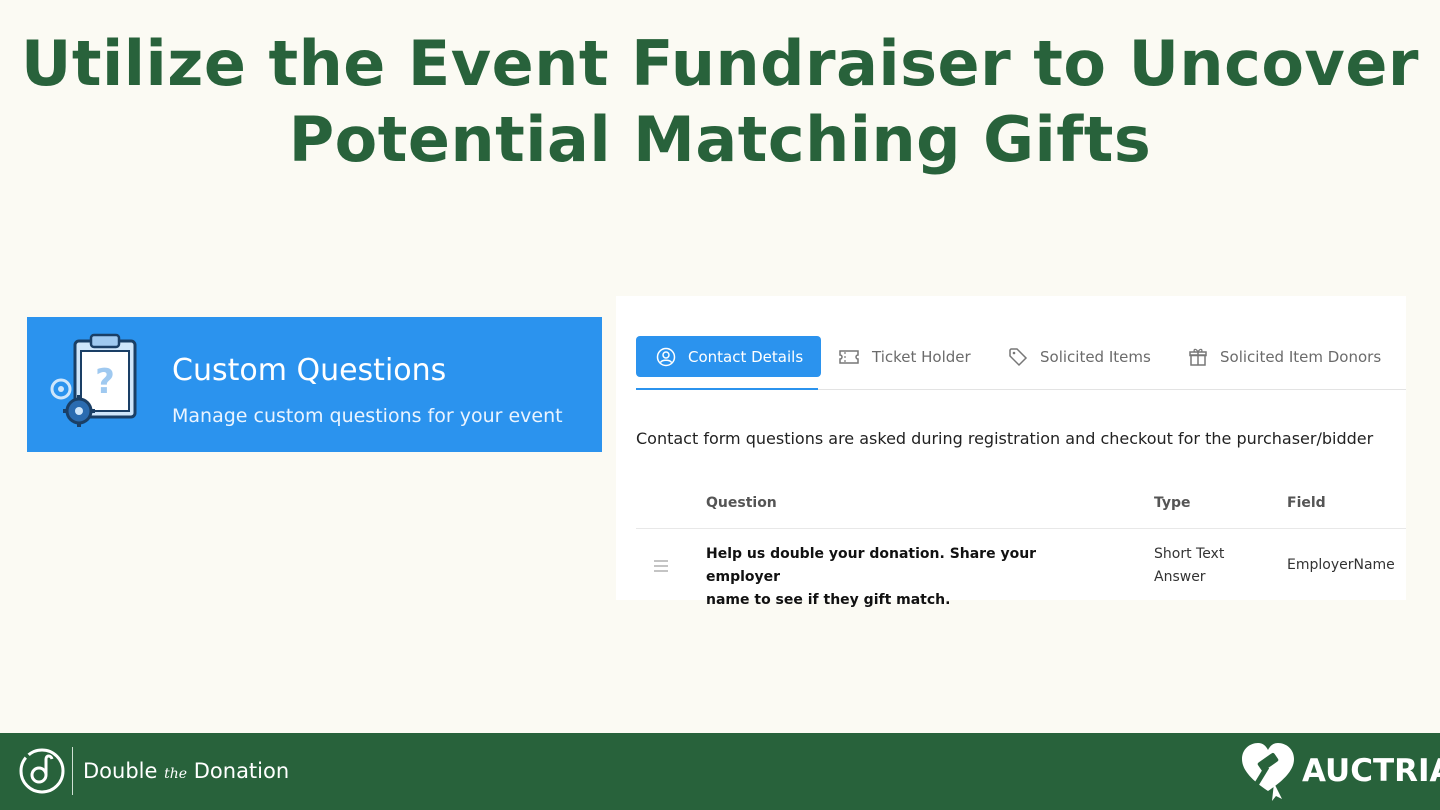 The width and height of the screenshot is (1440, 810). What do you see at coordinates (120, 771) in the screenshot?
I see `brand-prefix: Double` at bounding box center [120, 771].